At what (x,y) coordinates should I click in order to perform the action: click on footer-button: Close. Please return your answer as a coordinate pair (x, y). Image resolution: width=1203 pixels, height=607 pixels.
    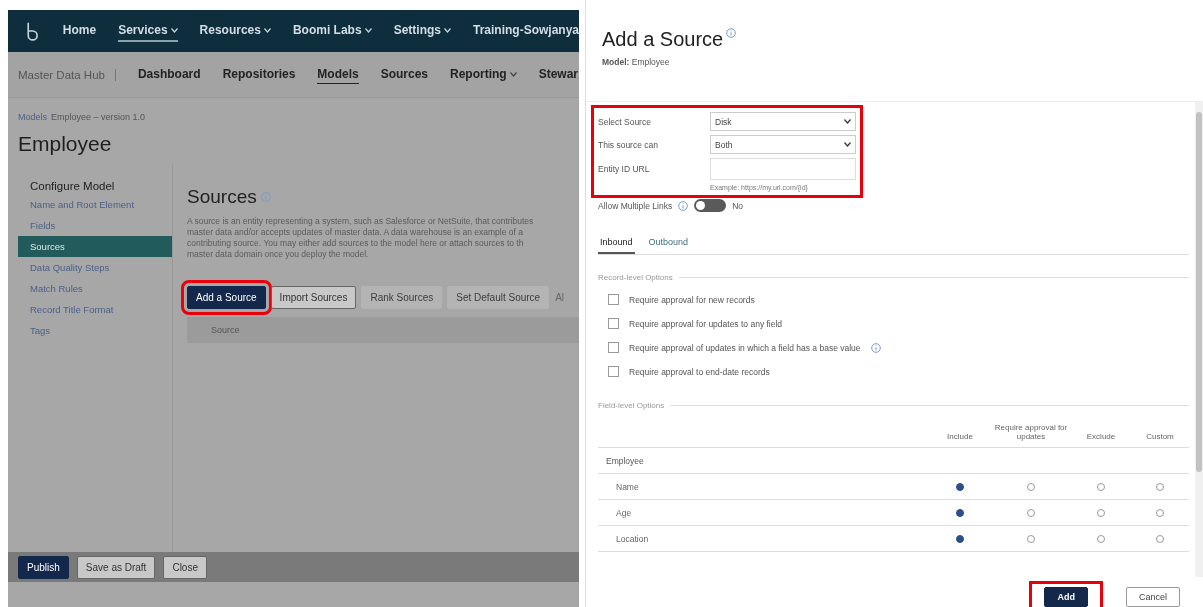
    Looking at the image, I should click on (185, 567).